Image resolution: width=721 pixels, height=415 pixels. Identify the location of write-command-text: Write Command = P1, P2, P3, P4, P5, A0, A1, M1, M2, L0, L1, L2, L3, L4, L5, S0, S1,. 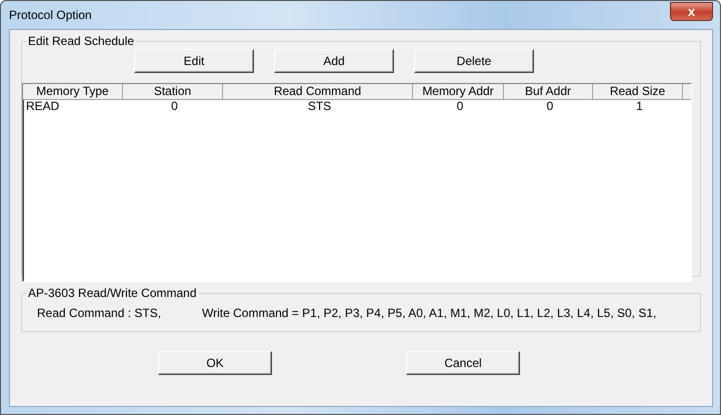
(429, 313).